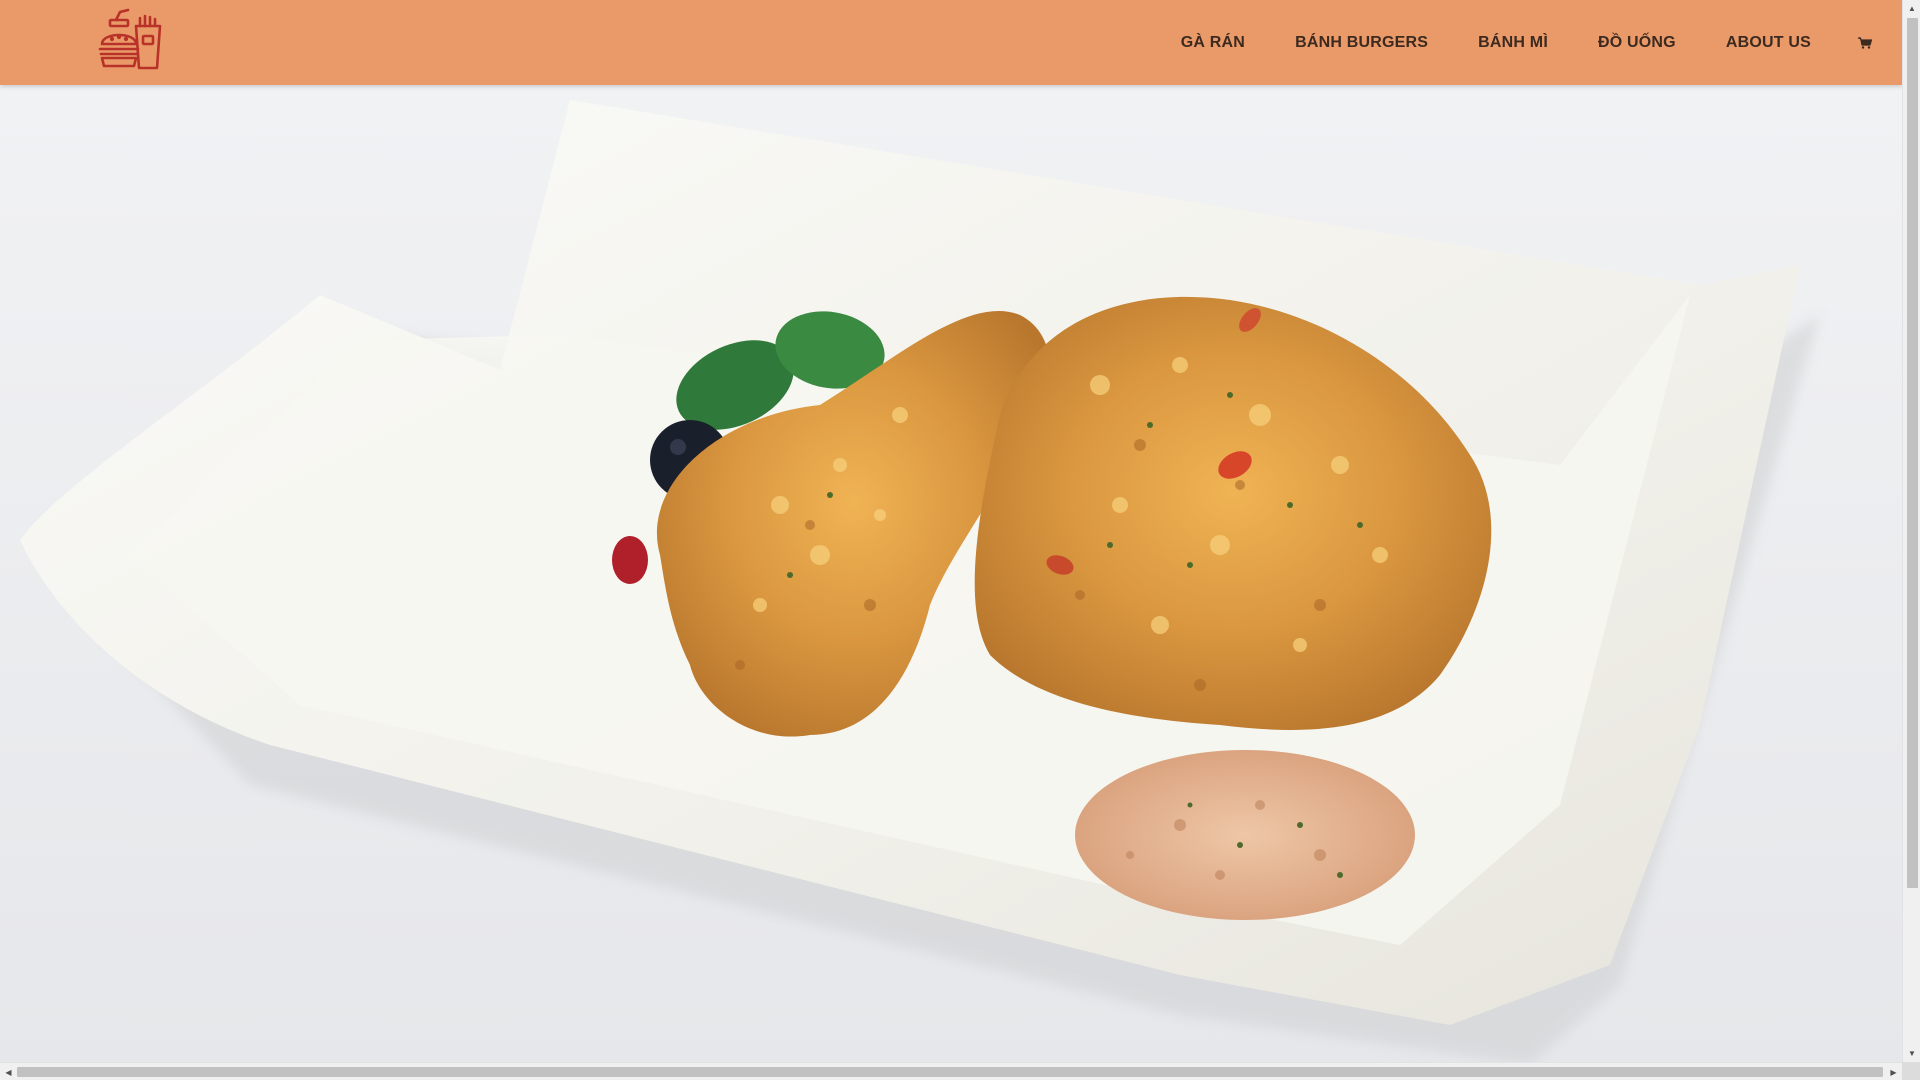 Image resolution: width=1920 pixels, height=1081 pixels. I want to click on scroll-right-arrow-icon: ▶, so click(1893, 1072).